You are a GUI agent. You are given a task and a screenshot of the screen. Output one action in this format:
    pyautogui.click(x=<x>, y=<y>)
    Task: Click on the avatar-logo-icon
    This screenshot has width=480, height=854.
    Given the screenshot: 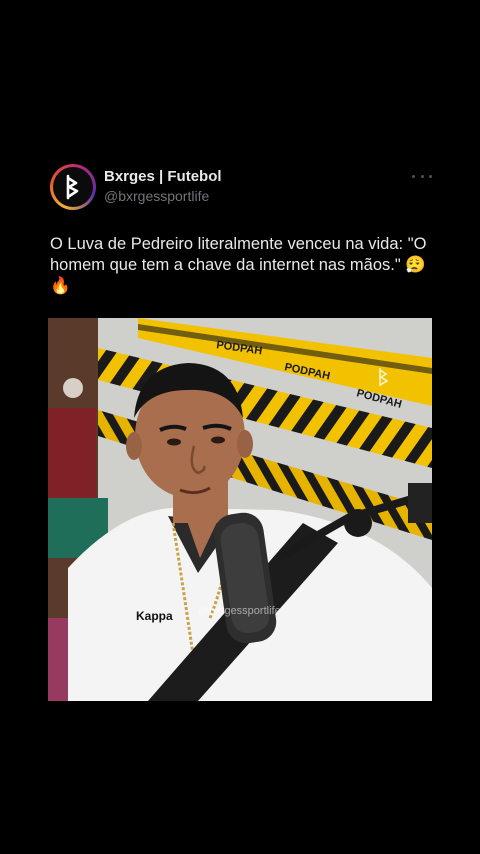 What is the action you would take?
    pyautogui.click(x=73, y=187)
    